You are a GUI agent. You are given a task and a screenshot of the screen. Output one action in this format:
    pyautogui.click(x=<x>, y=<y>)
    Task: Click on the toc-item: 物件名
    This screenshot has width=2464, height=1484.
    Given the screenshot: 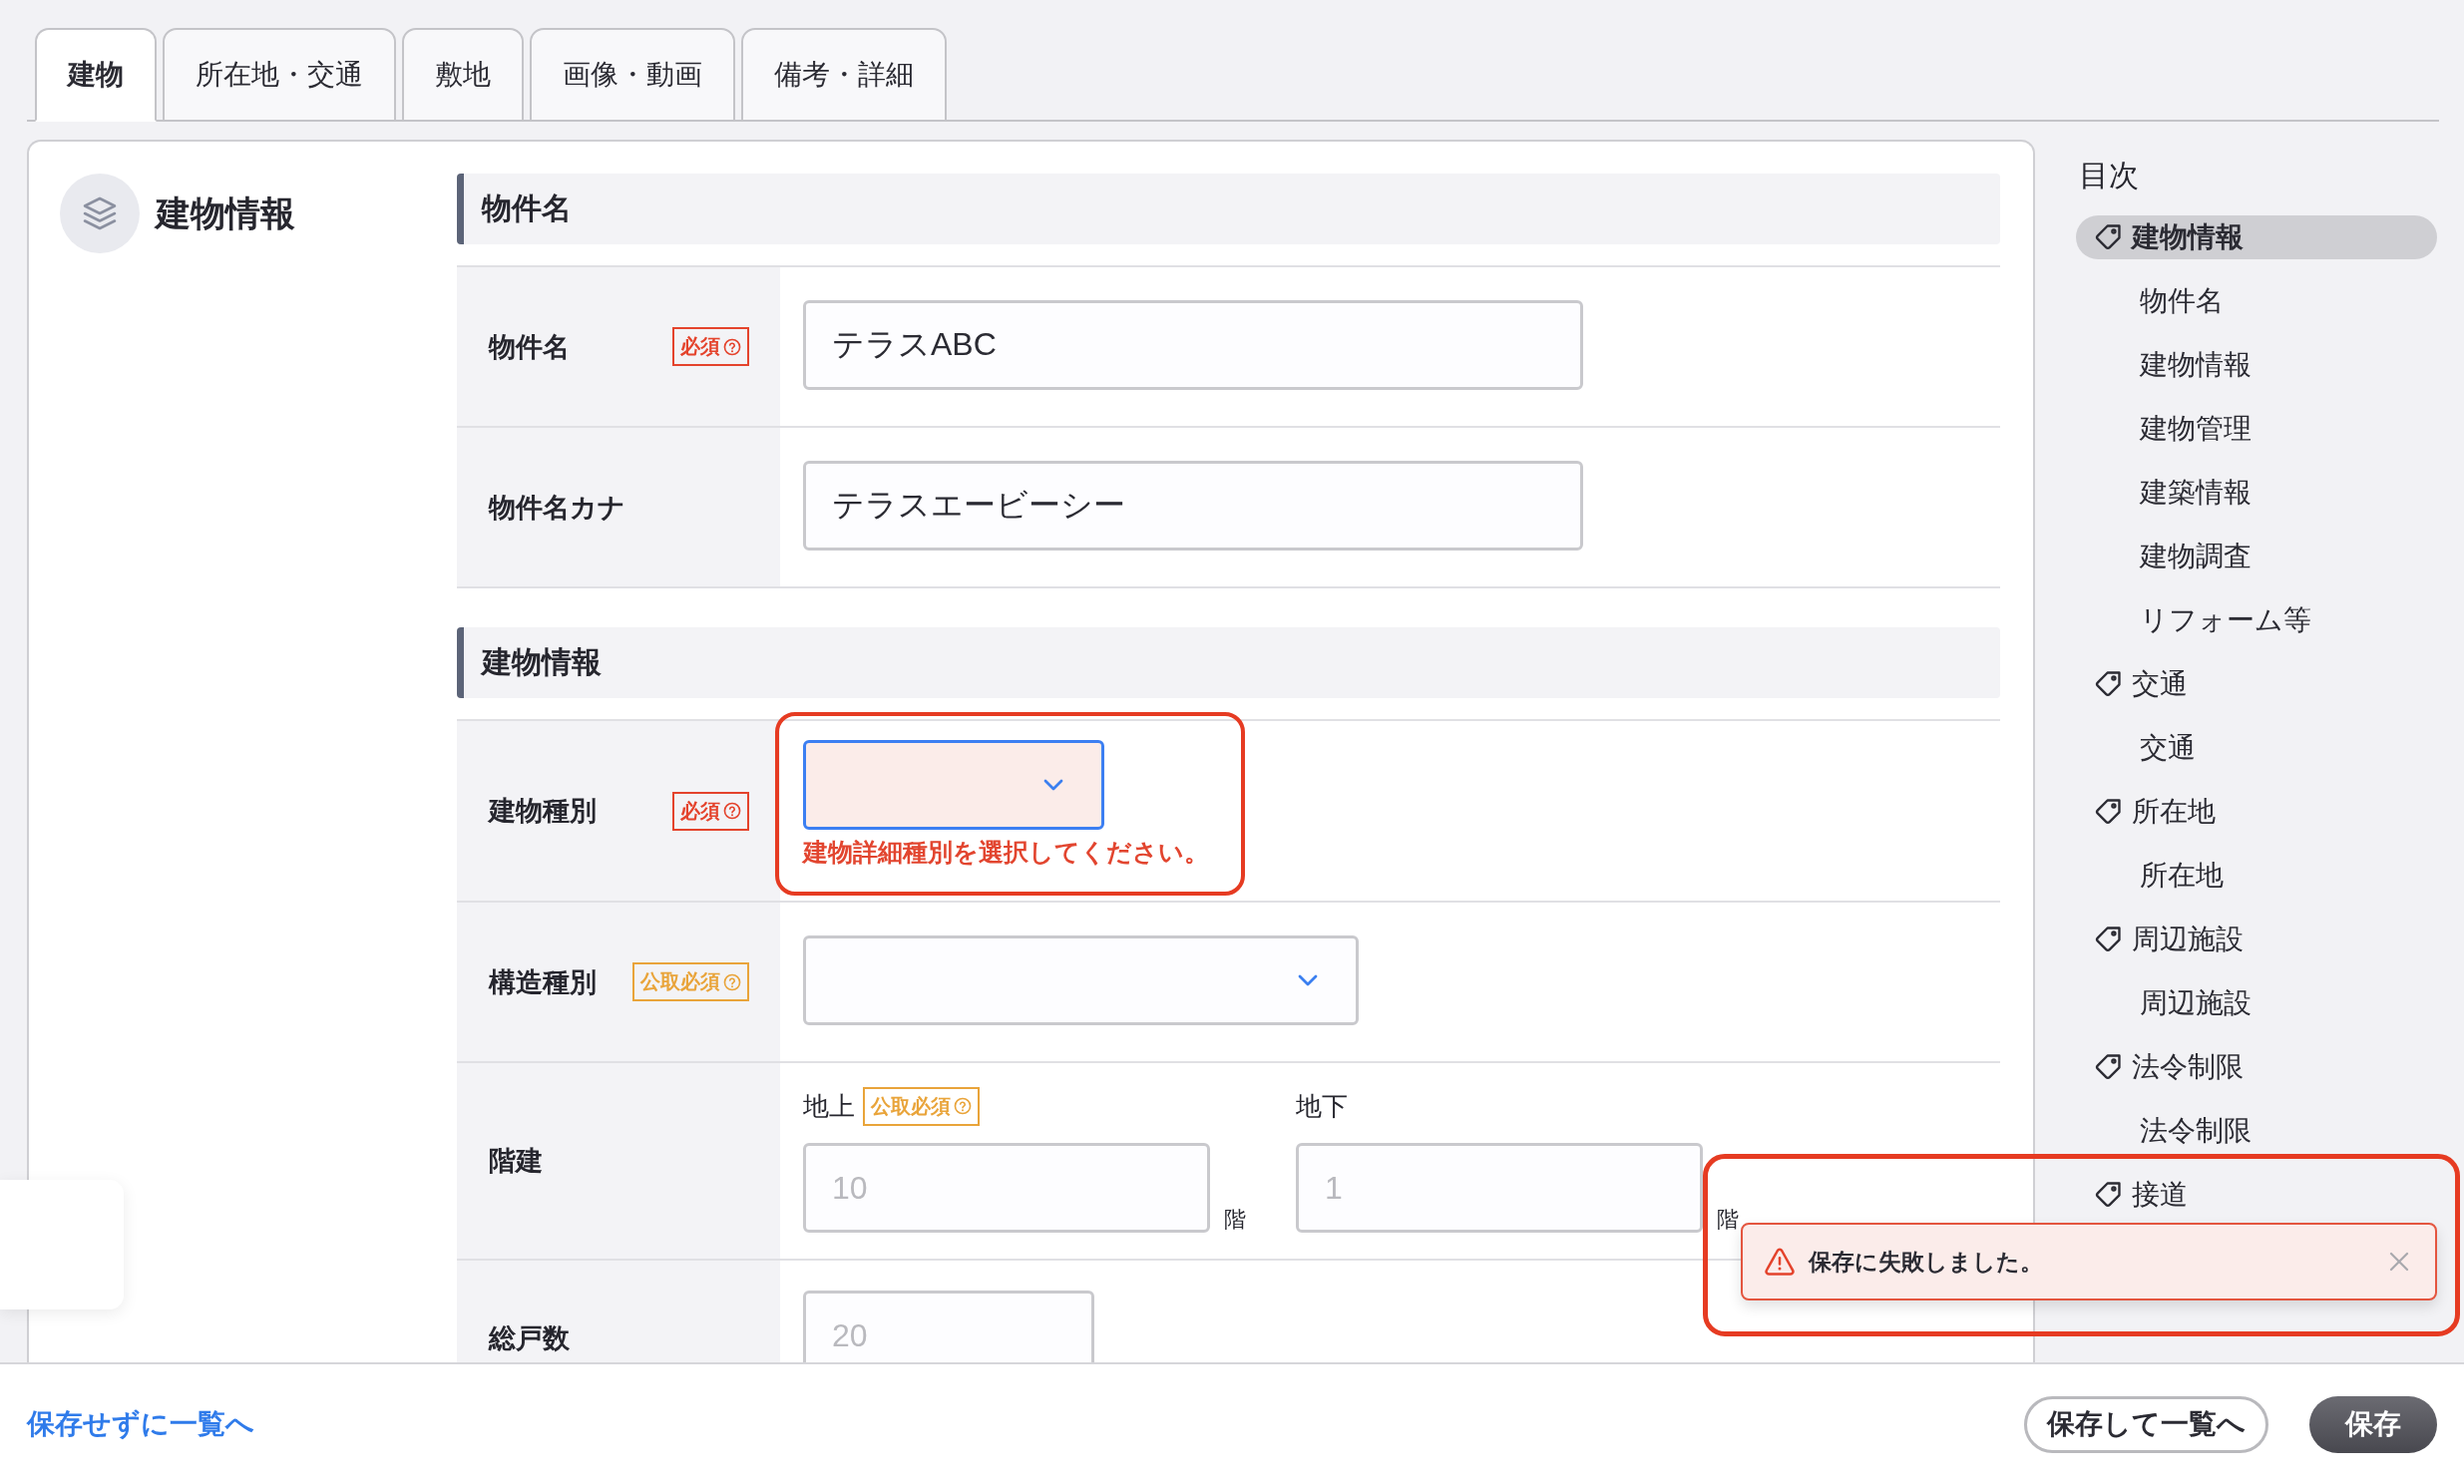 What is the action you would take?
    pyautogui.click(x=2256, y=301)
    